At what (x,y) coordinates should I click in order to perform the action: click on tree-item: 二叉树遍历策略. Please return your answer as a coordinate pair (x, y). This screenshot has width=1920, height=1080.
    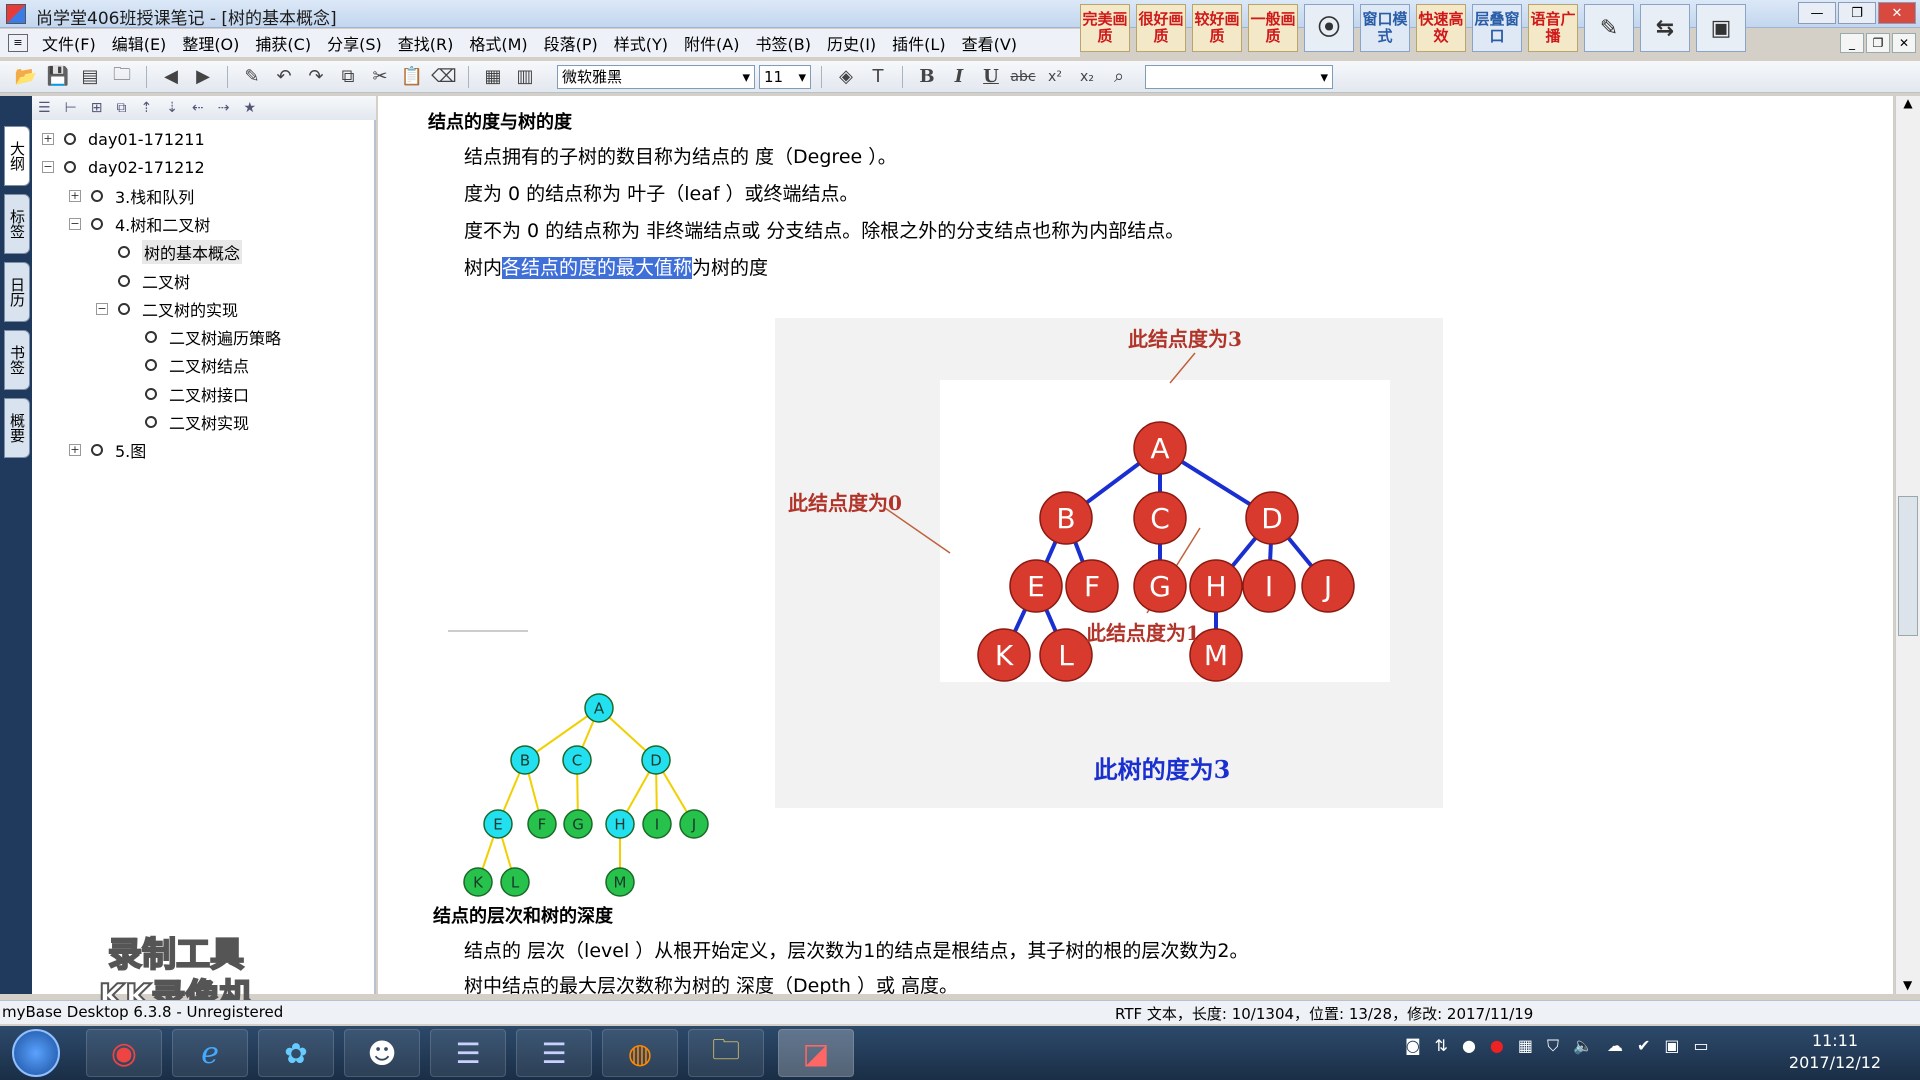
    Looking at the image, I should click on (202, 337).